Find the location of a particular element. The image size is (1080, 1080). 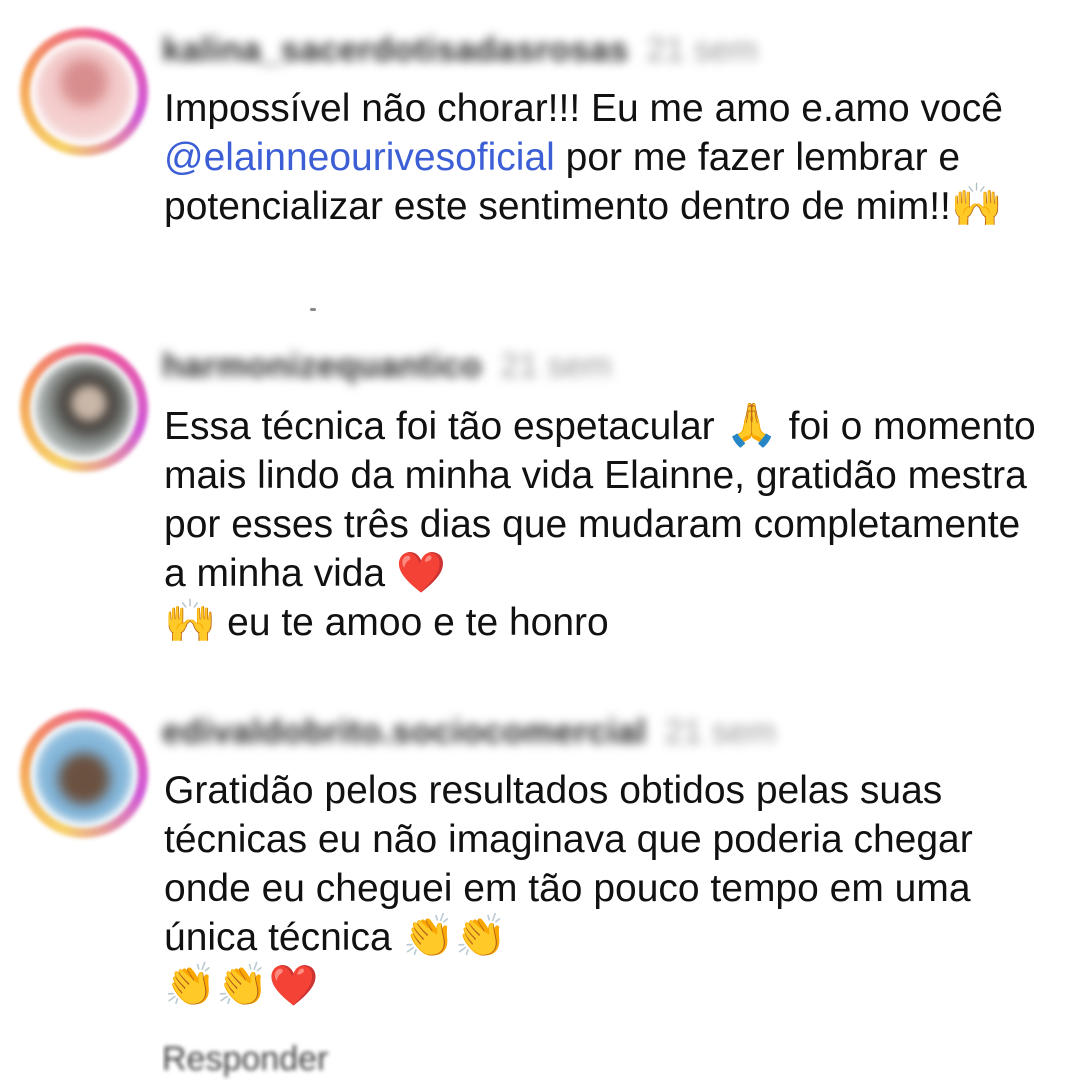

reply-link-partial: Responder is located at coordinates (262, 1056).